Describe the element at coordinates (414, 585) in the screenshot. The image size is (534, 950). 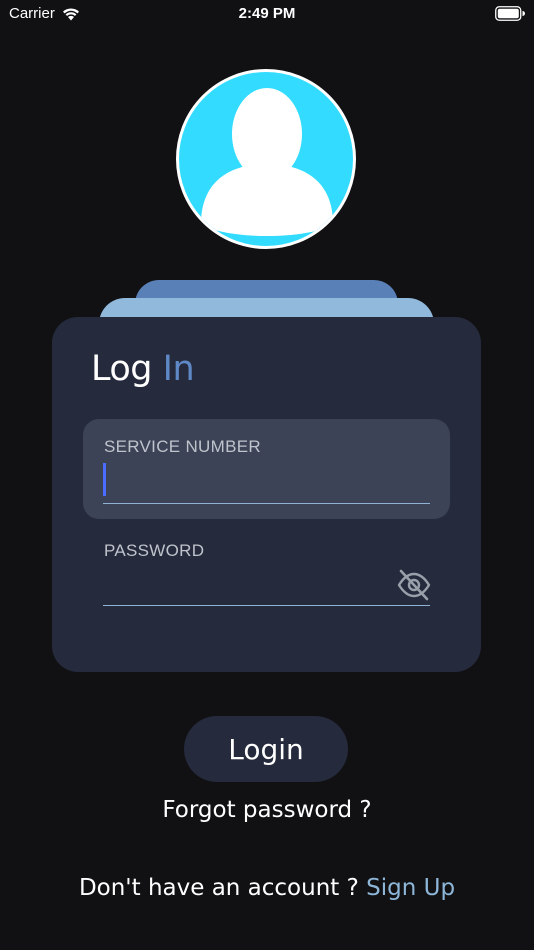
I see `eye-slash-icon` at that location.